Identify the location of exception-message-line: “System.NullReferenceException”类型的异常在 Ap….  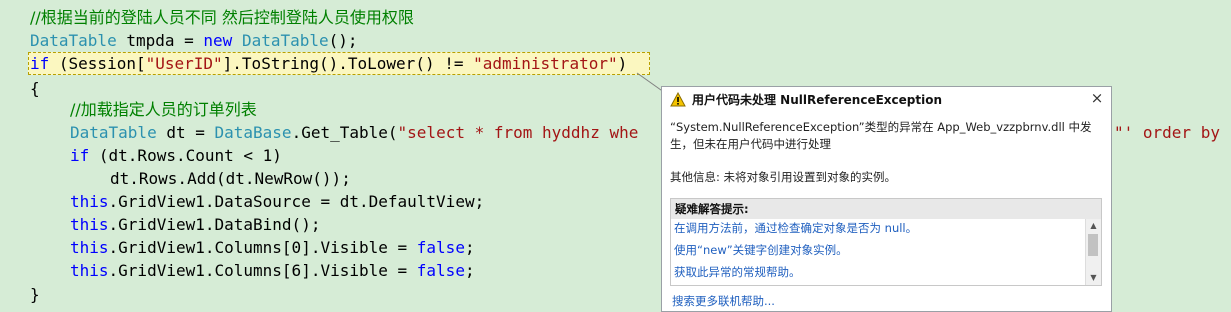
(881, 127).